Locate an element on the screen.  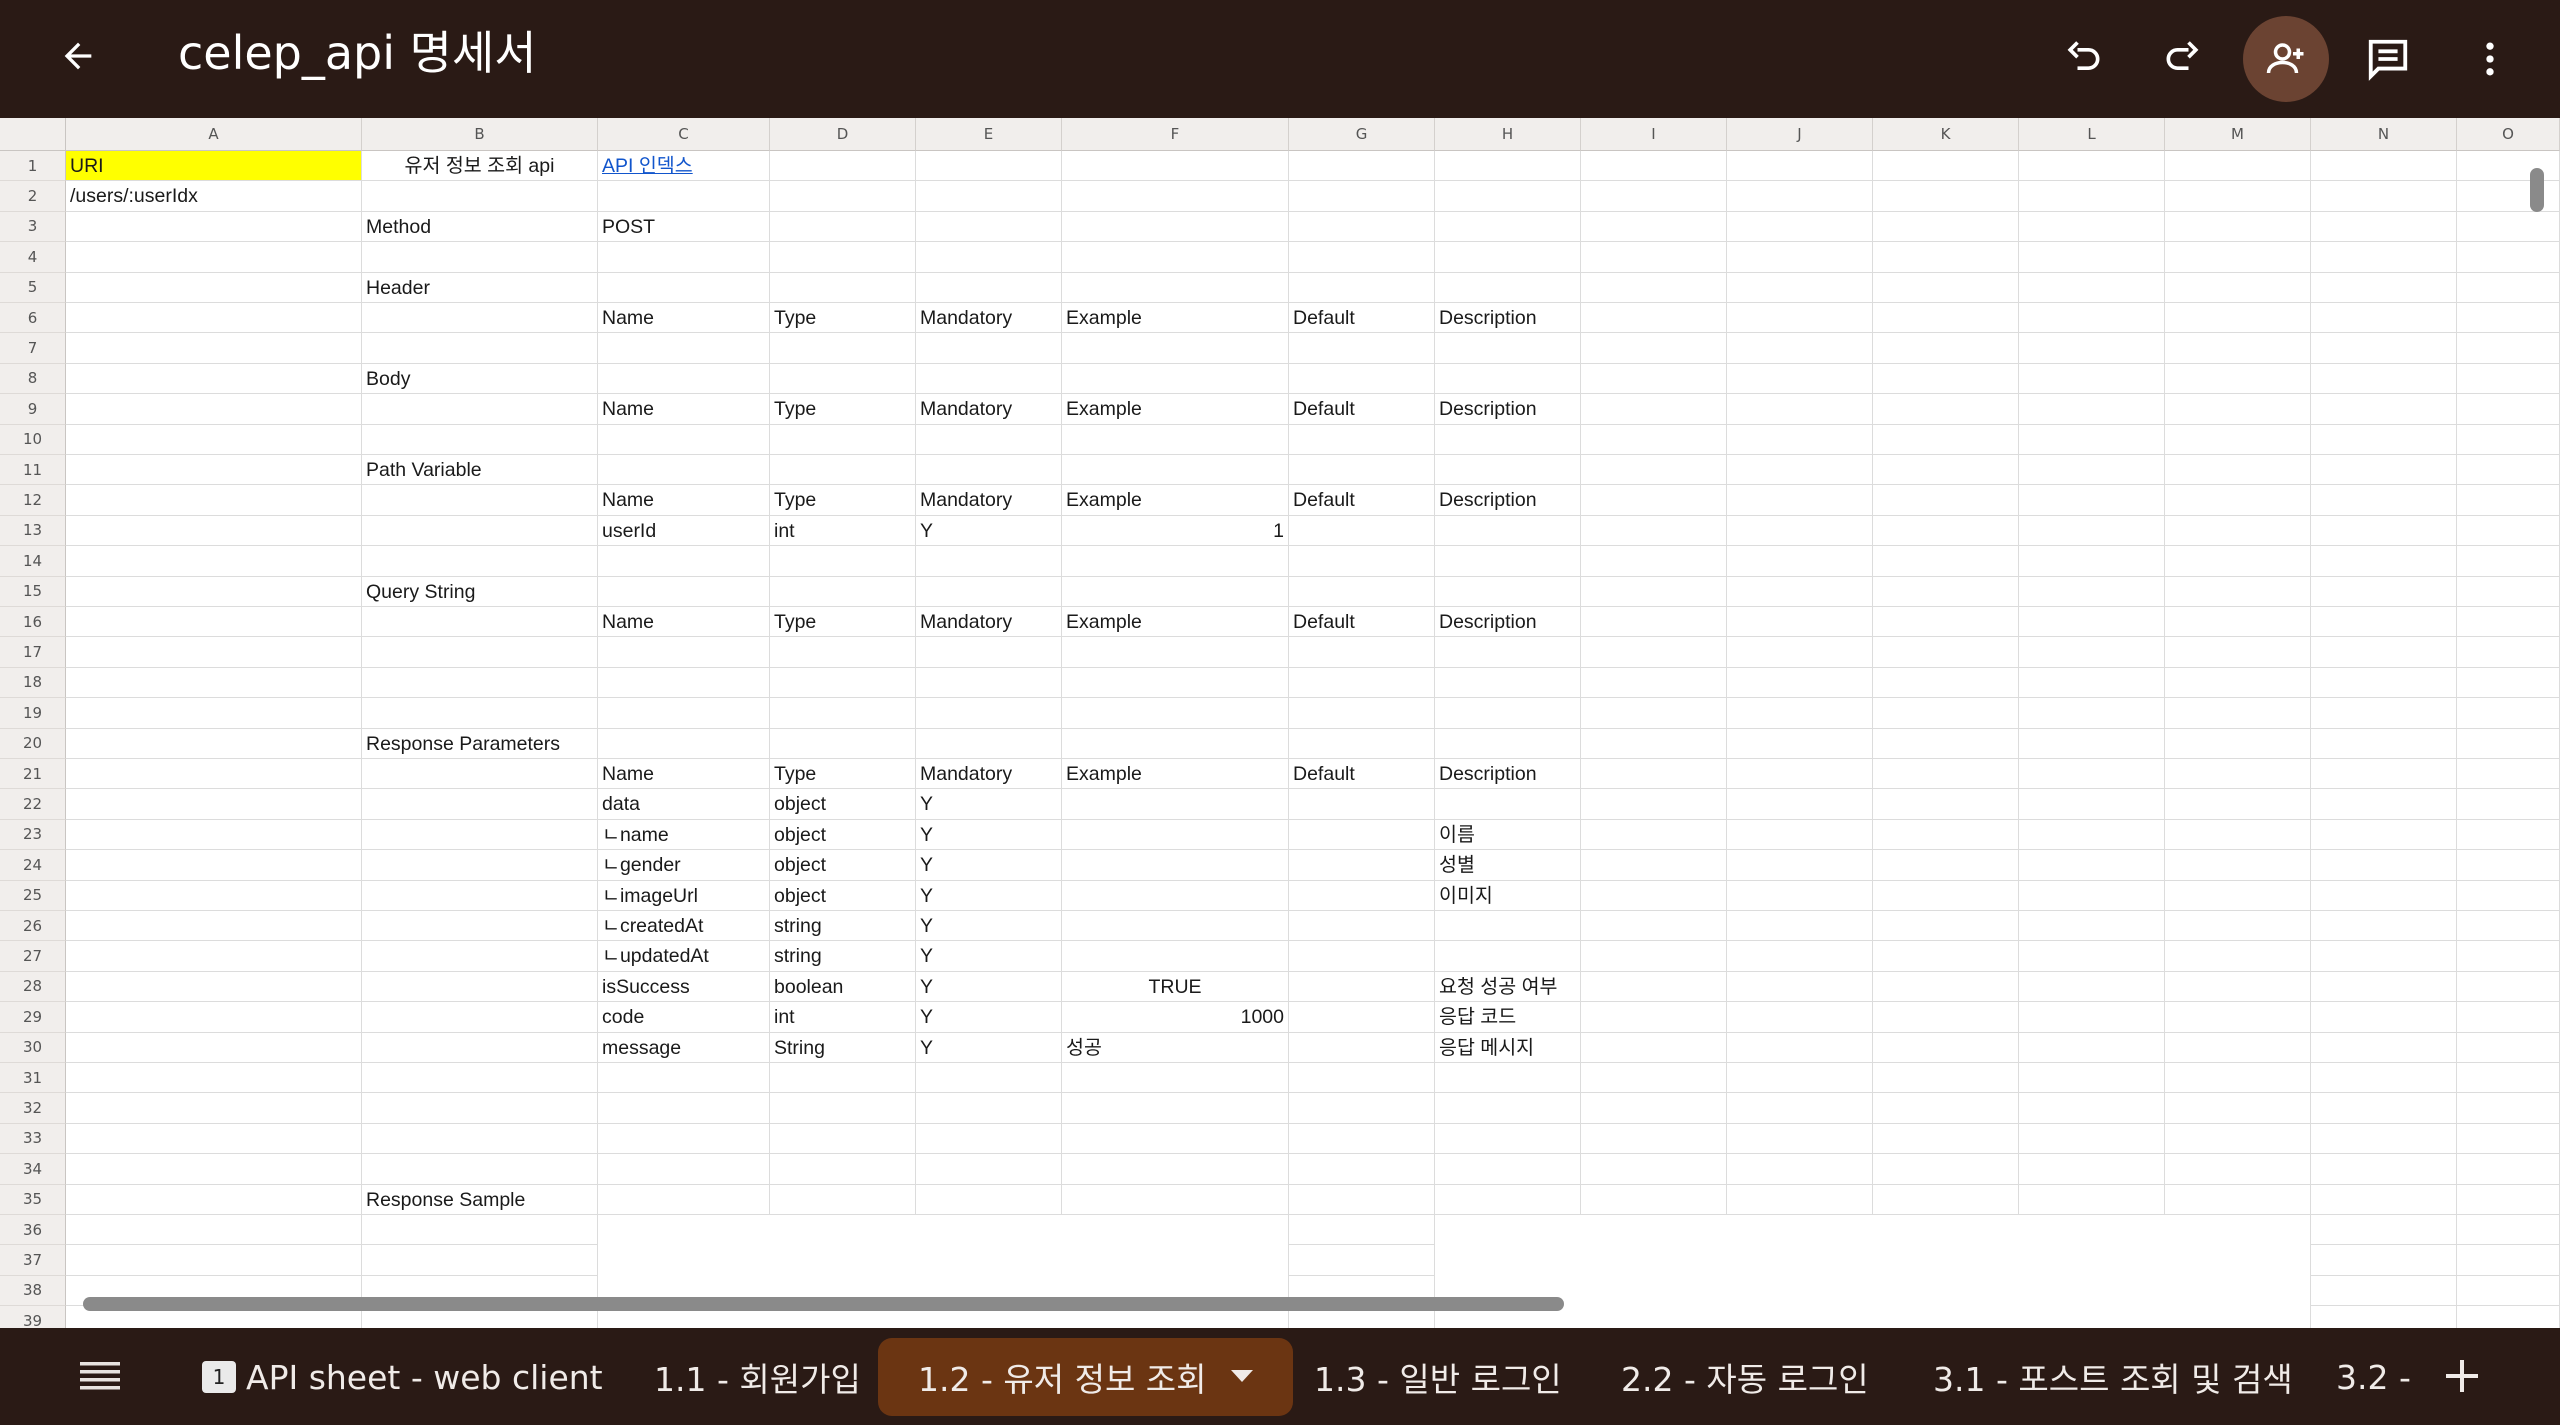
cell-o39 is located at coordinates (2508, 1317).